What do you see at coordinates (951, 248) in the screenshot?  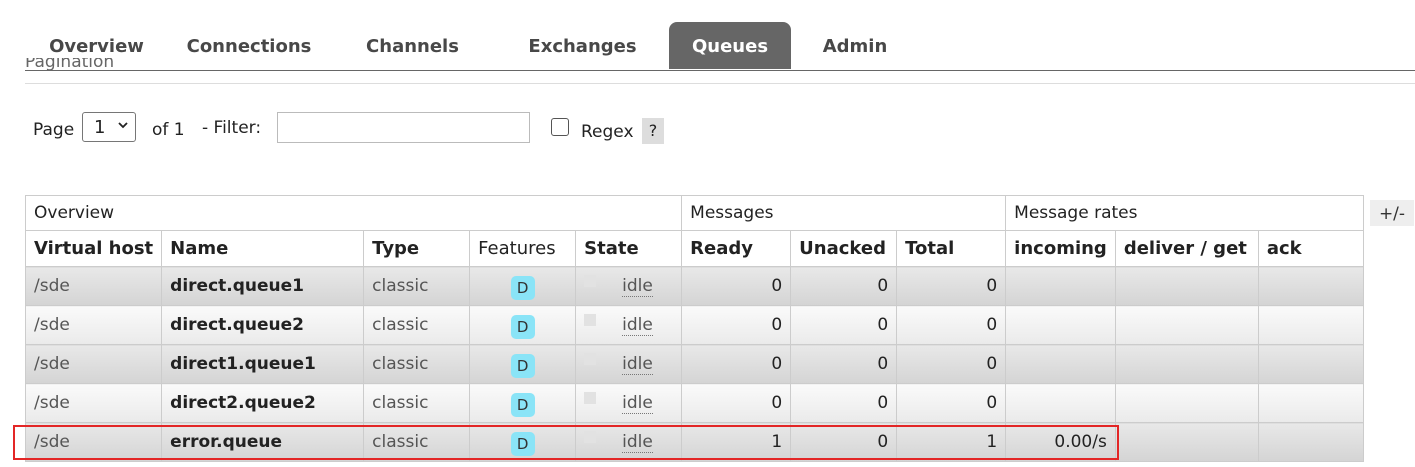 I see `col-header-total: Total` at bounding box center [951, 248].